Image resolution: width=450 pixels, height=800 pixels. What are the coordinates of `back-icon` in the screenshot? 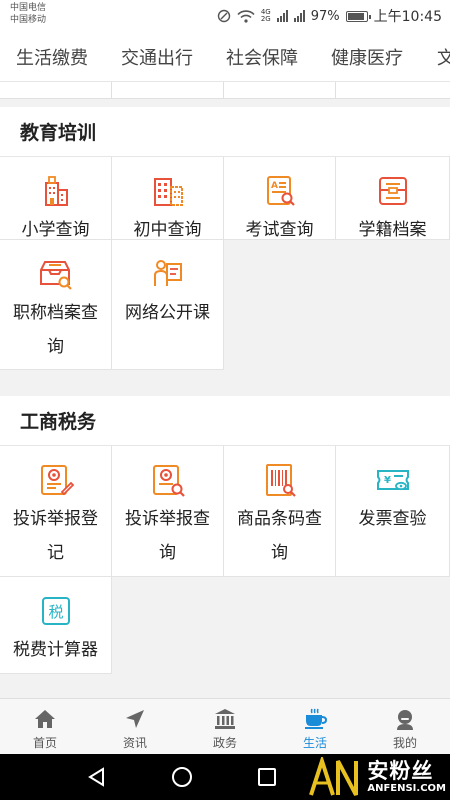 It's located at (97, 777).